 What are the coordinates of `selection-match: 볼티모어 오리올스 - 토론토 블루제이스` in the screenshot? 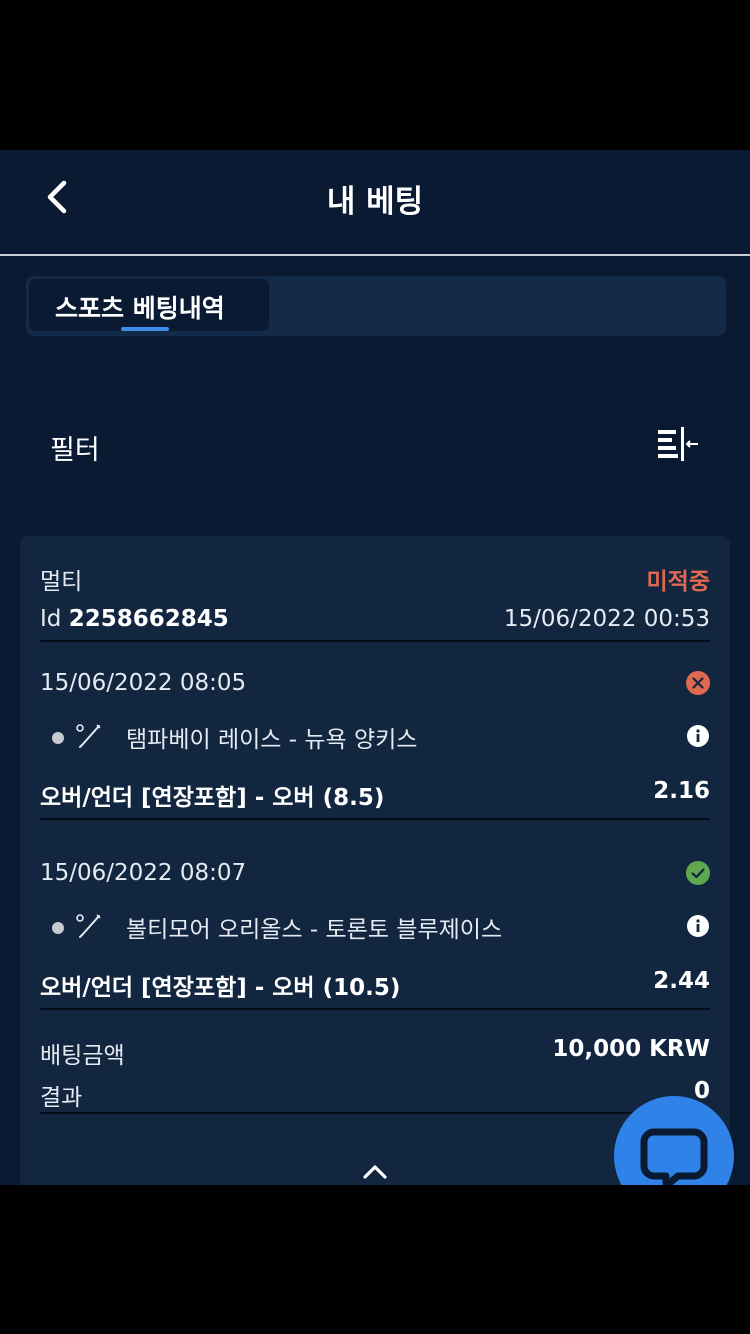 It's located at (314, 930).